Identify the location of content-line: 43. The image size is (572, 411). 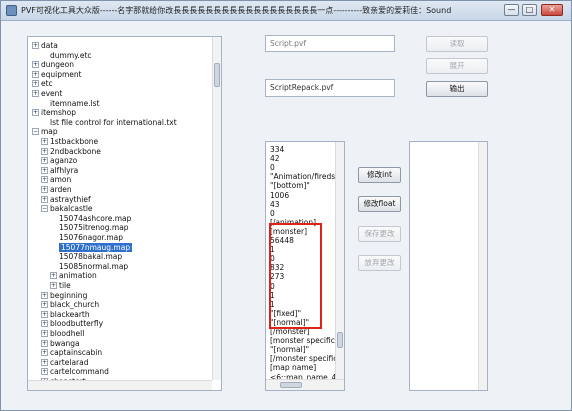
(275, 204).